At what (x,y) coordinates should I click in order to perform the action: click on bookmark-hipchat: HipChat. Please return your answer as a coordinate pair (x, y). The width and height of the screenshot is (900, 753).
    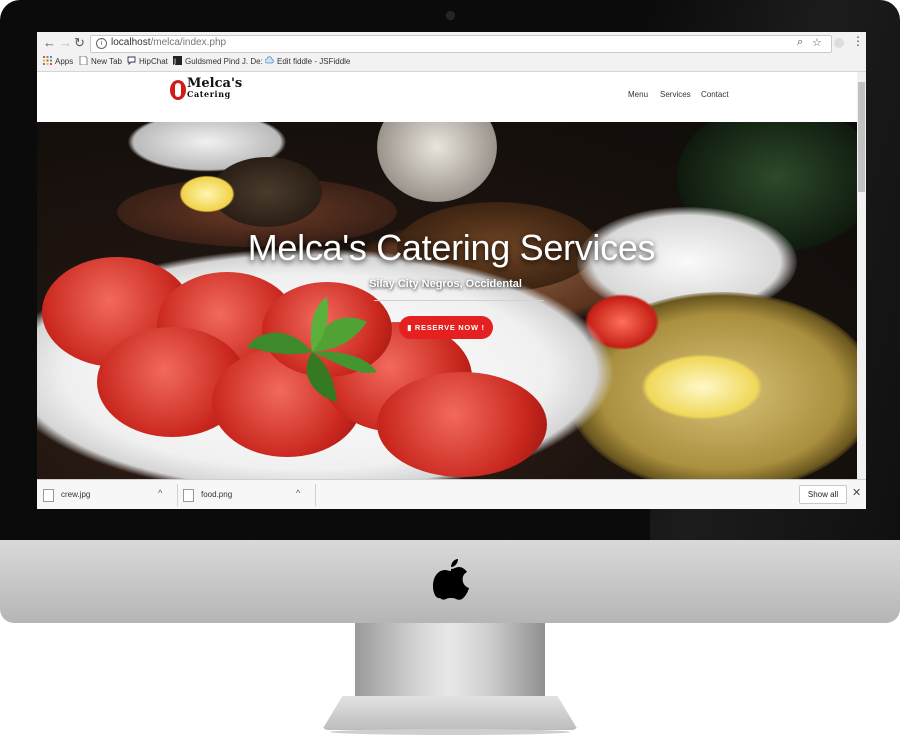
    Looking at the image, I should click on (147, 61).